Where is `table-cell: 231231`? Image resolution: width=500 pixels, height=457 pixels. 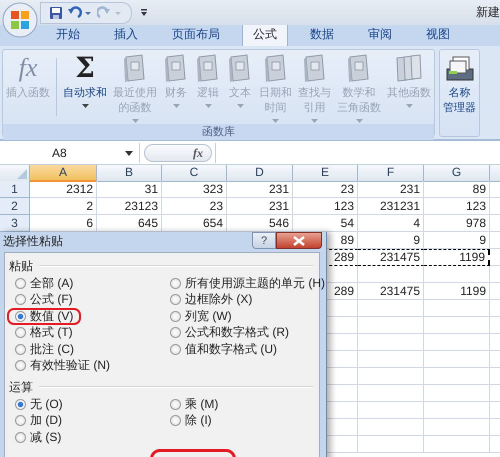 table-cell: 231231 is located at coordinates (391, 206).